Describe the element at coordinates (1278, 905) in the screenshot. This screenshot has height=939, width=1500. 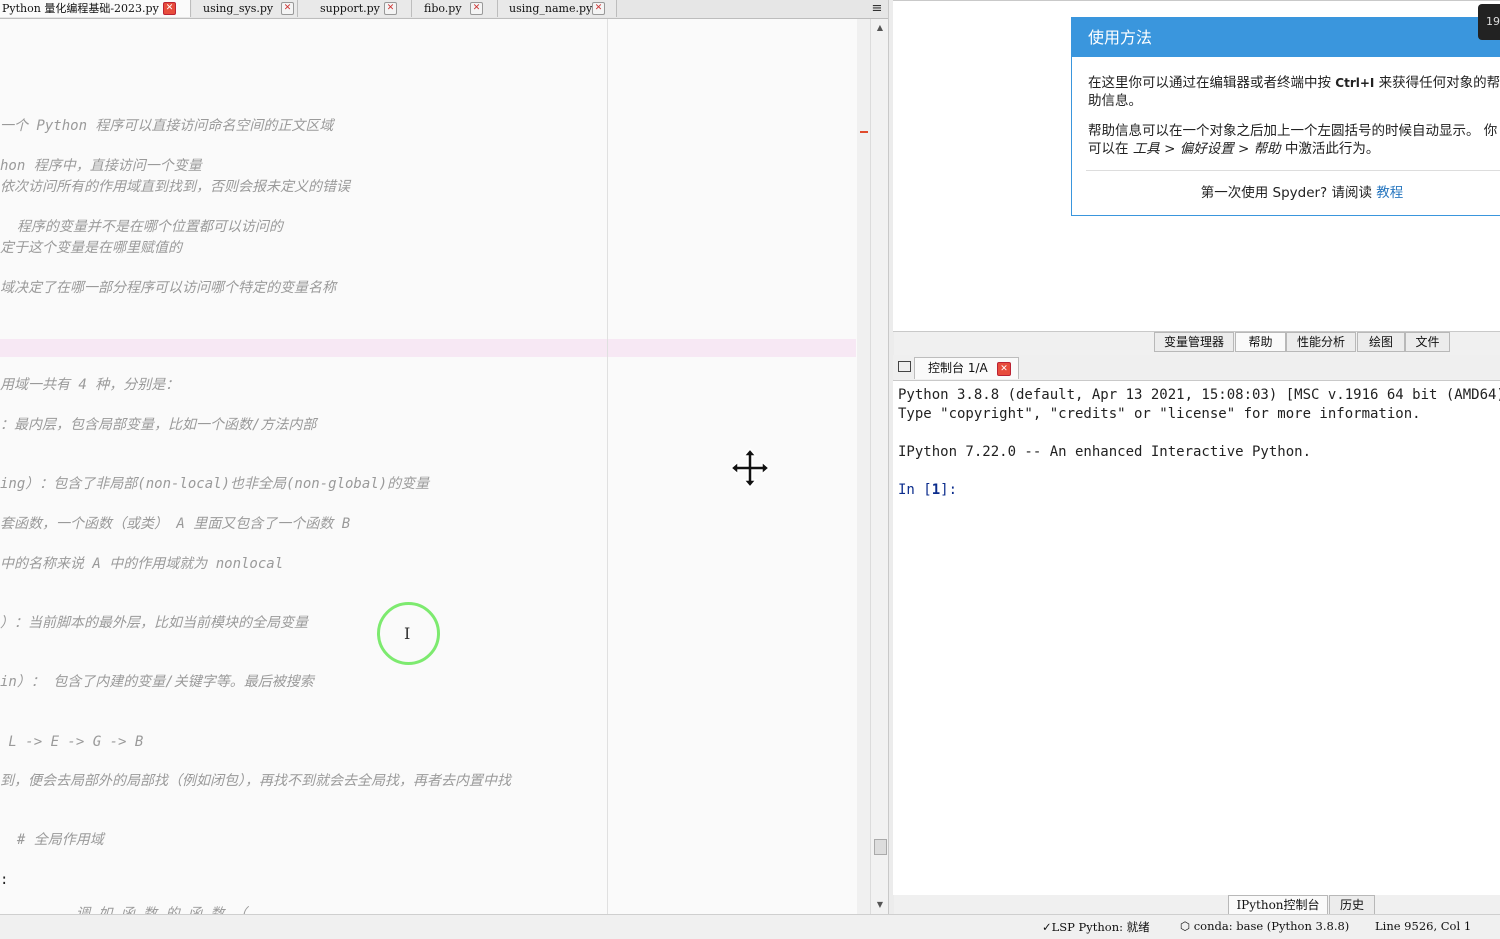
I see `tab-ipython-console: IPython控制台` at that location.